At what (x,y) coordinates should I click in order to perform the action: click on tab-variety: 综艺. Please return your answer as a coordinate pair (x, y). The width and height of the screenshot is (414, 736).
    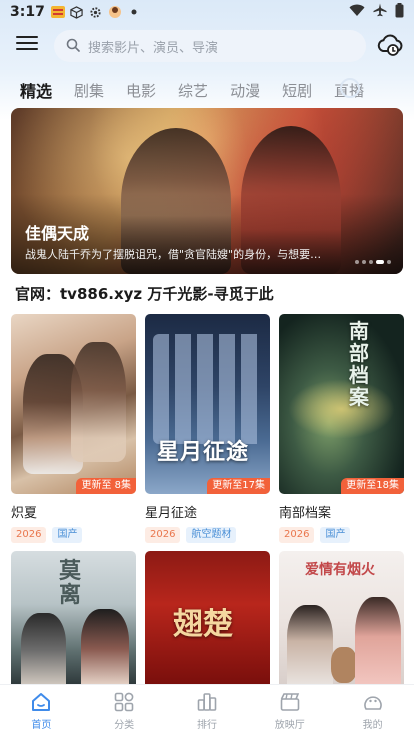
    Looking at the image, I should click on (193, 90).